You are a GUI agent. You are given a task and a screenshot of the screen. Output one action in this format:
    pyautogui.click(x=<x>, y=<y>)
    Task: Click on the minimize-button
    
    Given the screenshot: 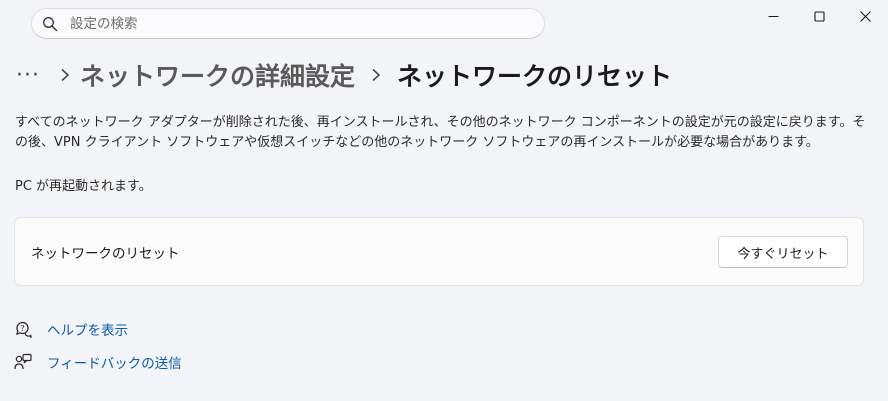 What is the action you would take?
    pyautogui.click(x=773, y=16)
    